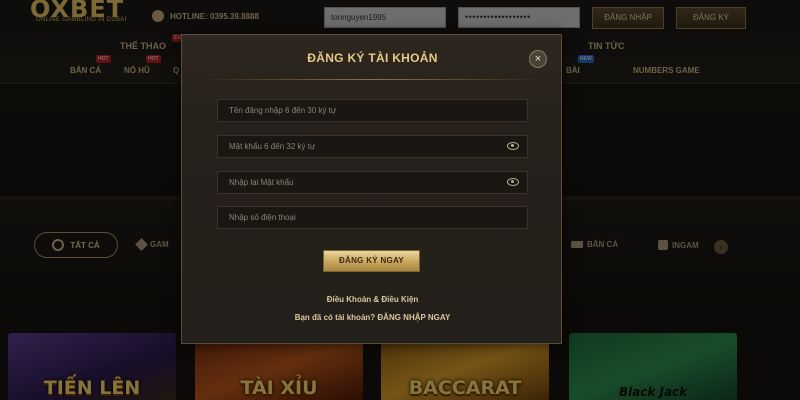  I want to click on phone-placeholder: Nhập số điện thoại, so click(262, 217).